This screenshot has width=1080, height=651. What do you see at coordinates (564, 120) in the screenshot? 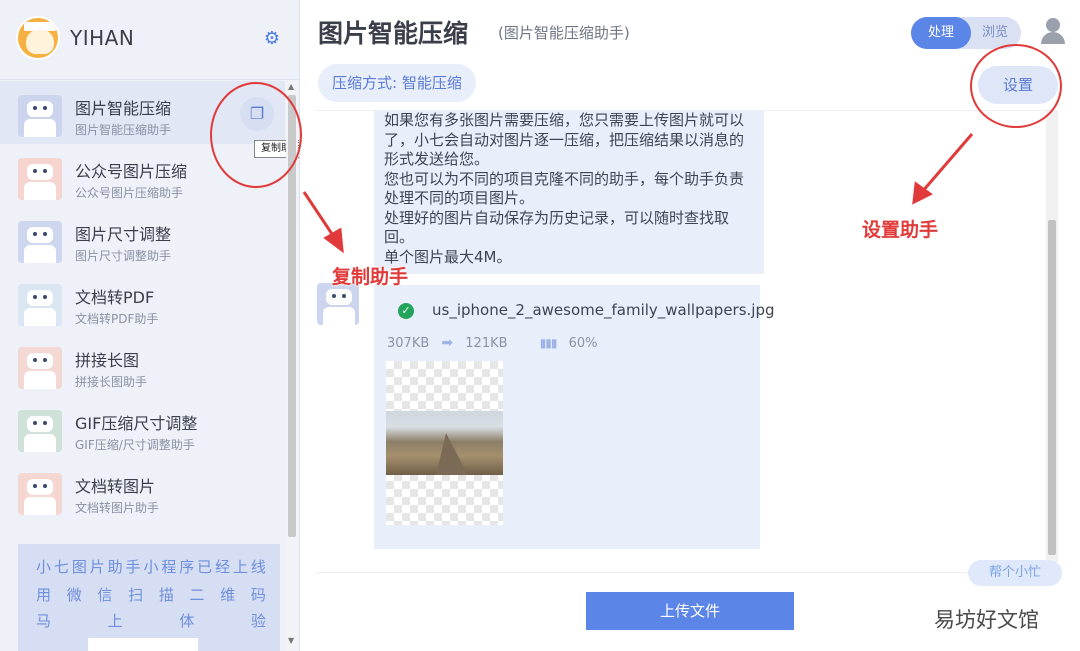
I see `intro-line: 如果您有多张图片需要压缩，您只需要上传图片就可以` at bounding box center [564, 120].